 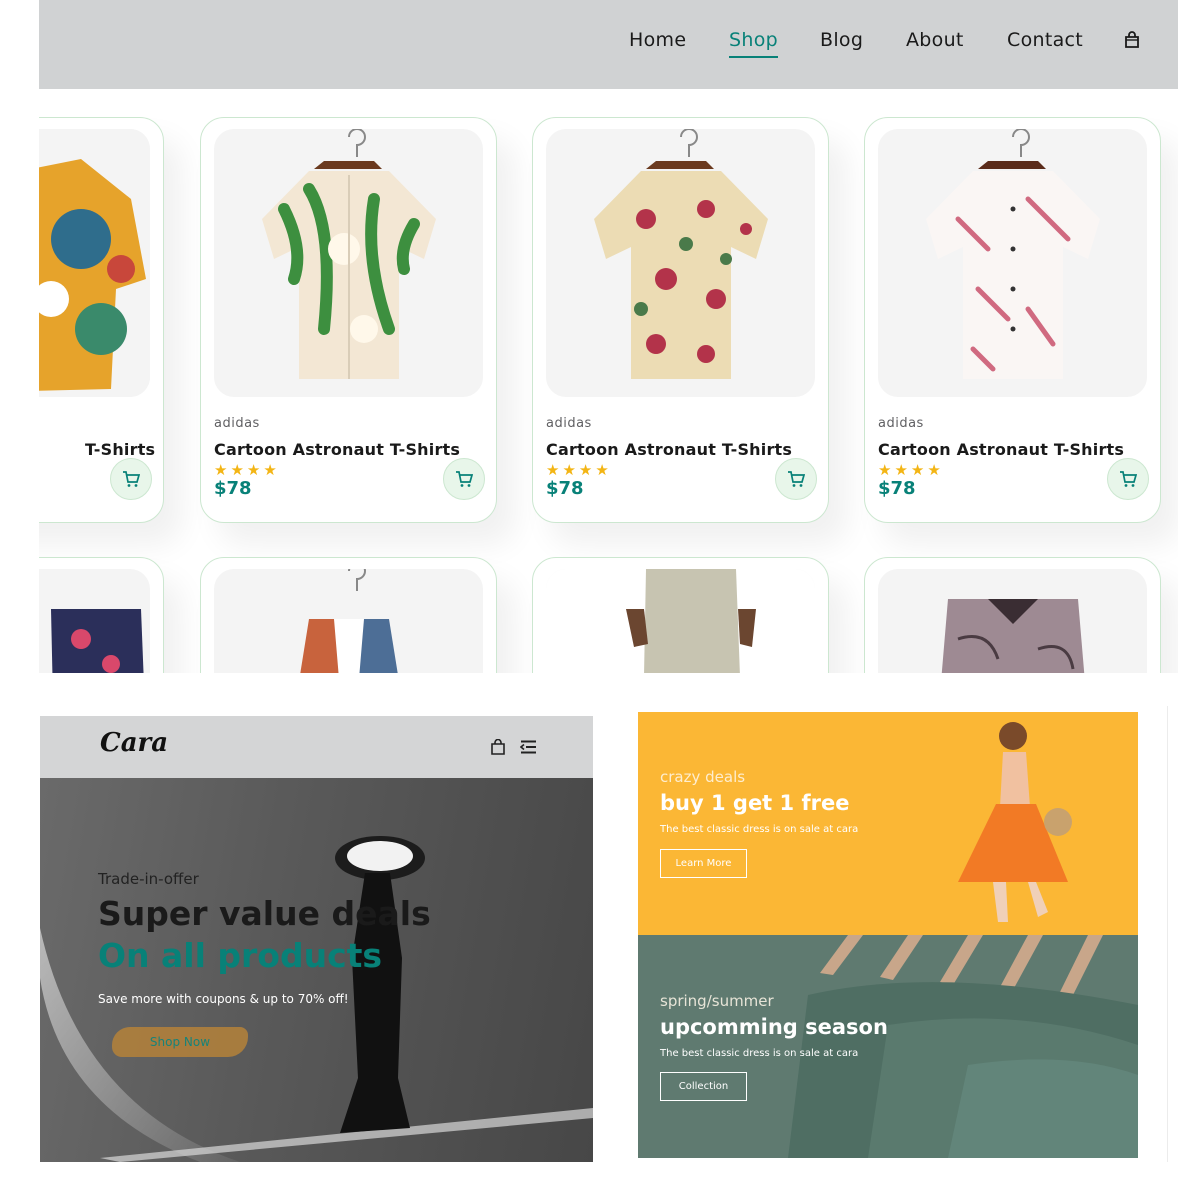 I want to click on banner-title: upcomming season, so click(x=774, y=1027).